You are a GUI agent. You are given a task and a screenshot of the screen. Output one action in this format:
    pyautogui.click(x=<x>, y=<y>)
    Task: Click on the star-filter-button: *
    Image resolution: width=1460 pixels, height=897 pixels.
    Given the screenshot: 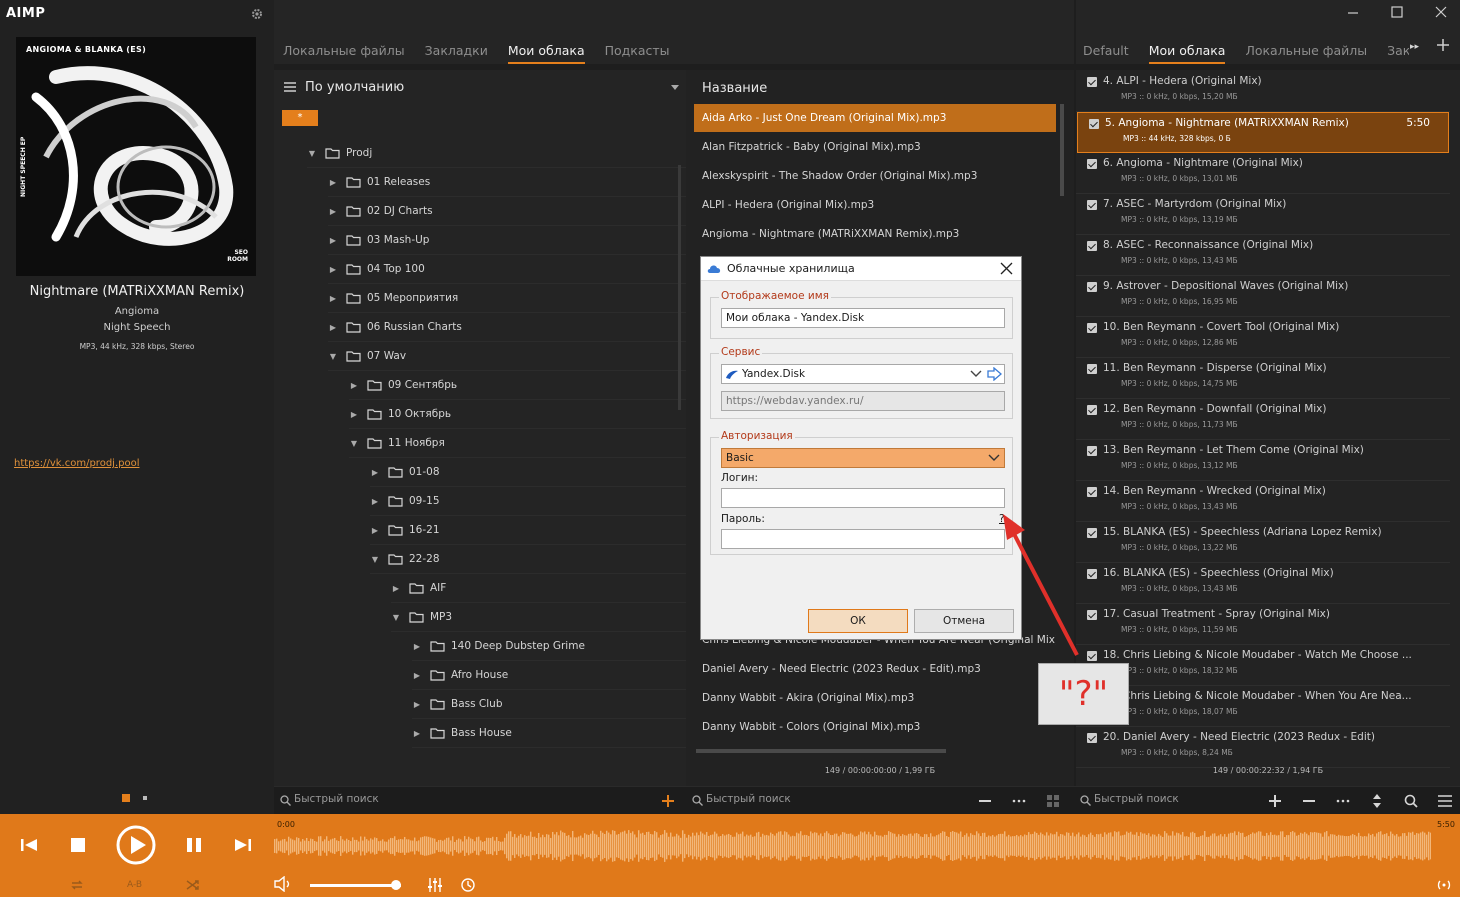 What is the action you would take?
    pyautogui.click(x=300, y=118)
    